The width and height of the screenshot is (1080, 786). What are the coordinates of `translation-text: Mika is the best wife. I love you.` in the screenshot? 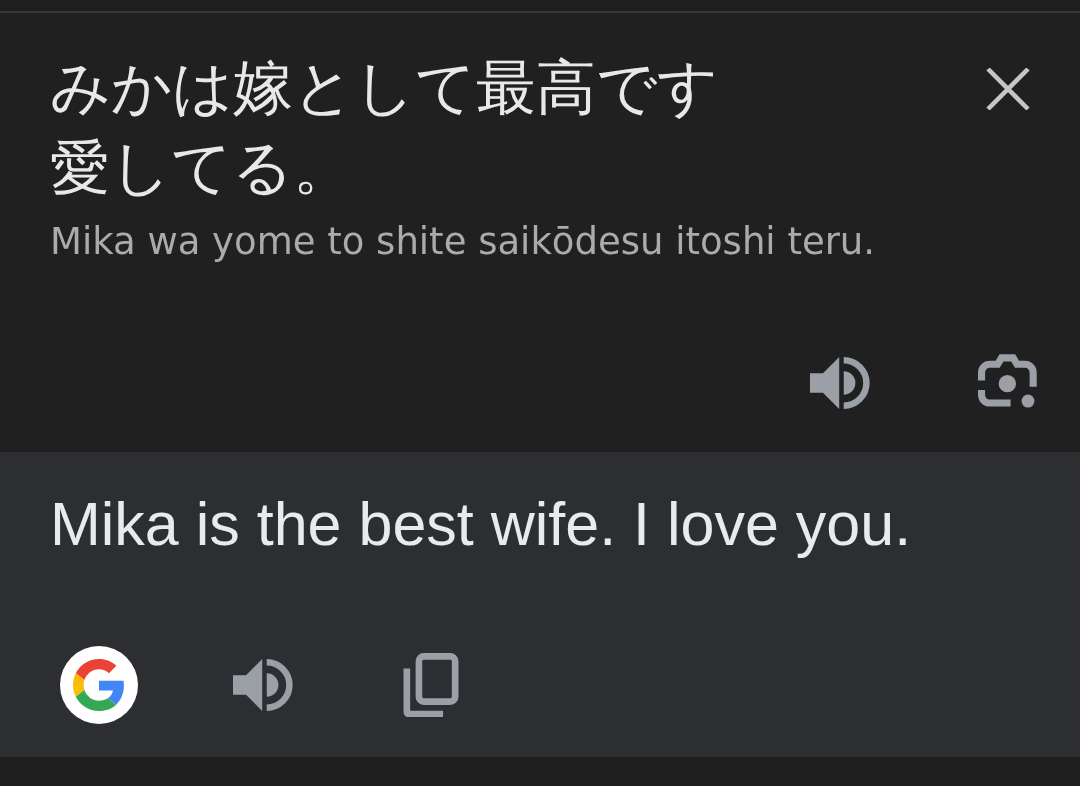 It's located at (481, 524).